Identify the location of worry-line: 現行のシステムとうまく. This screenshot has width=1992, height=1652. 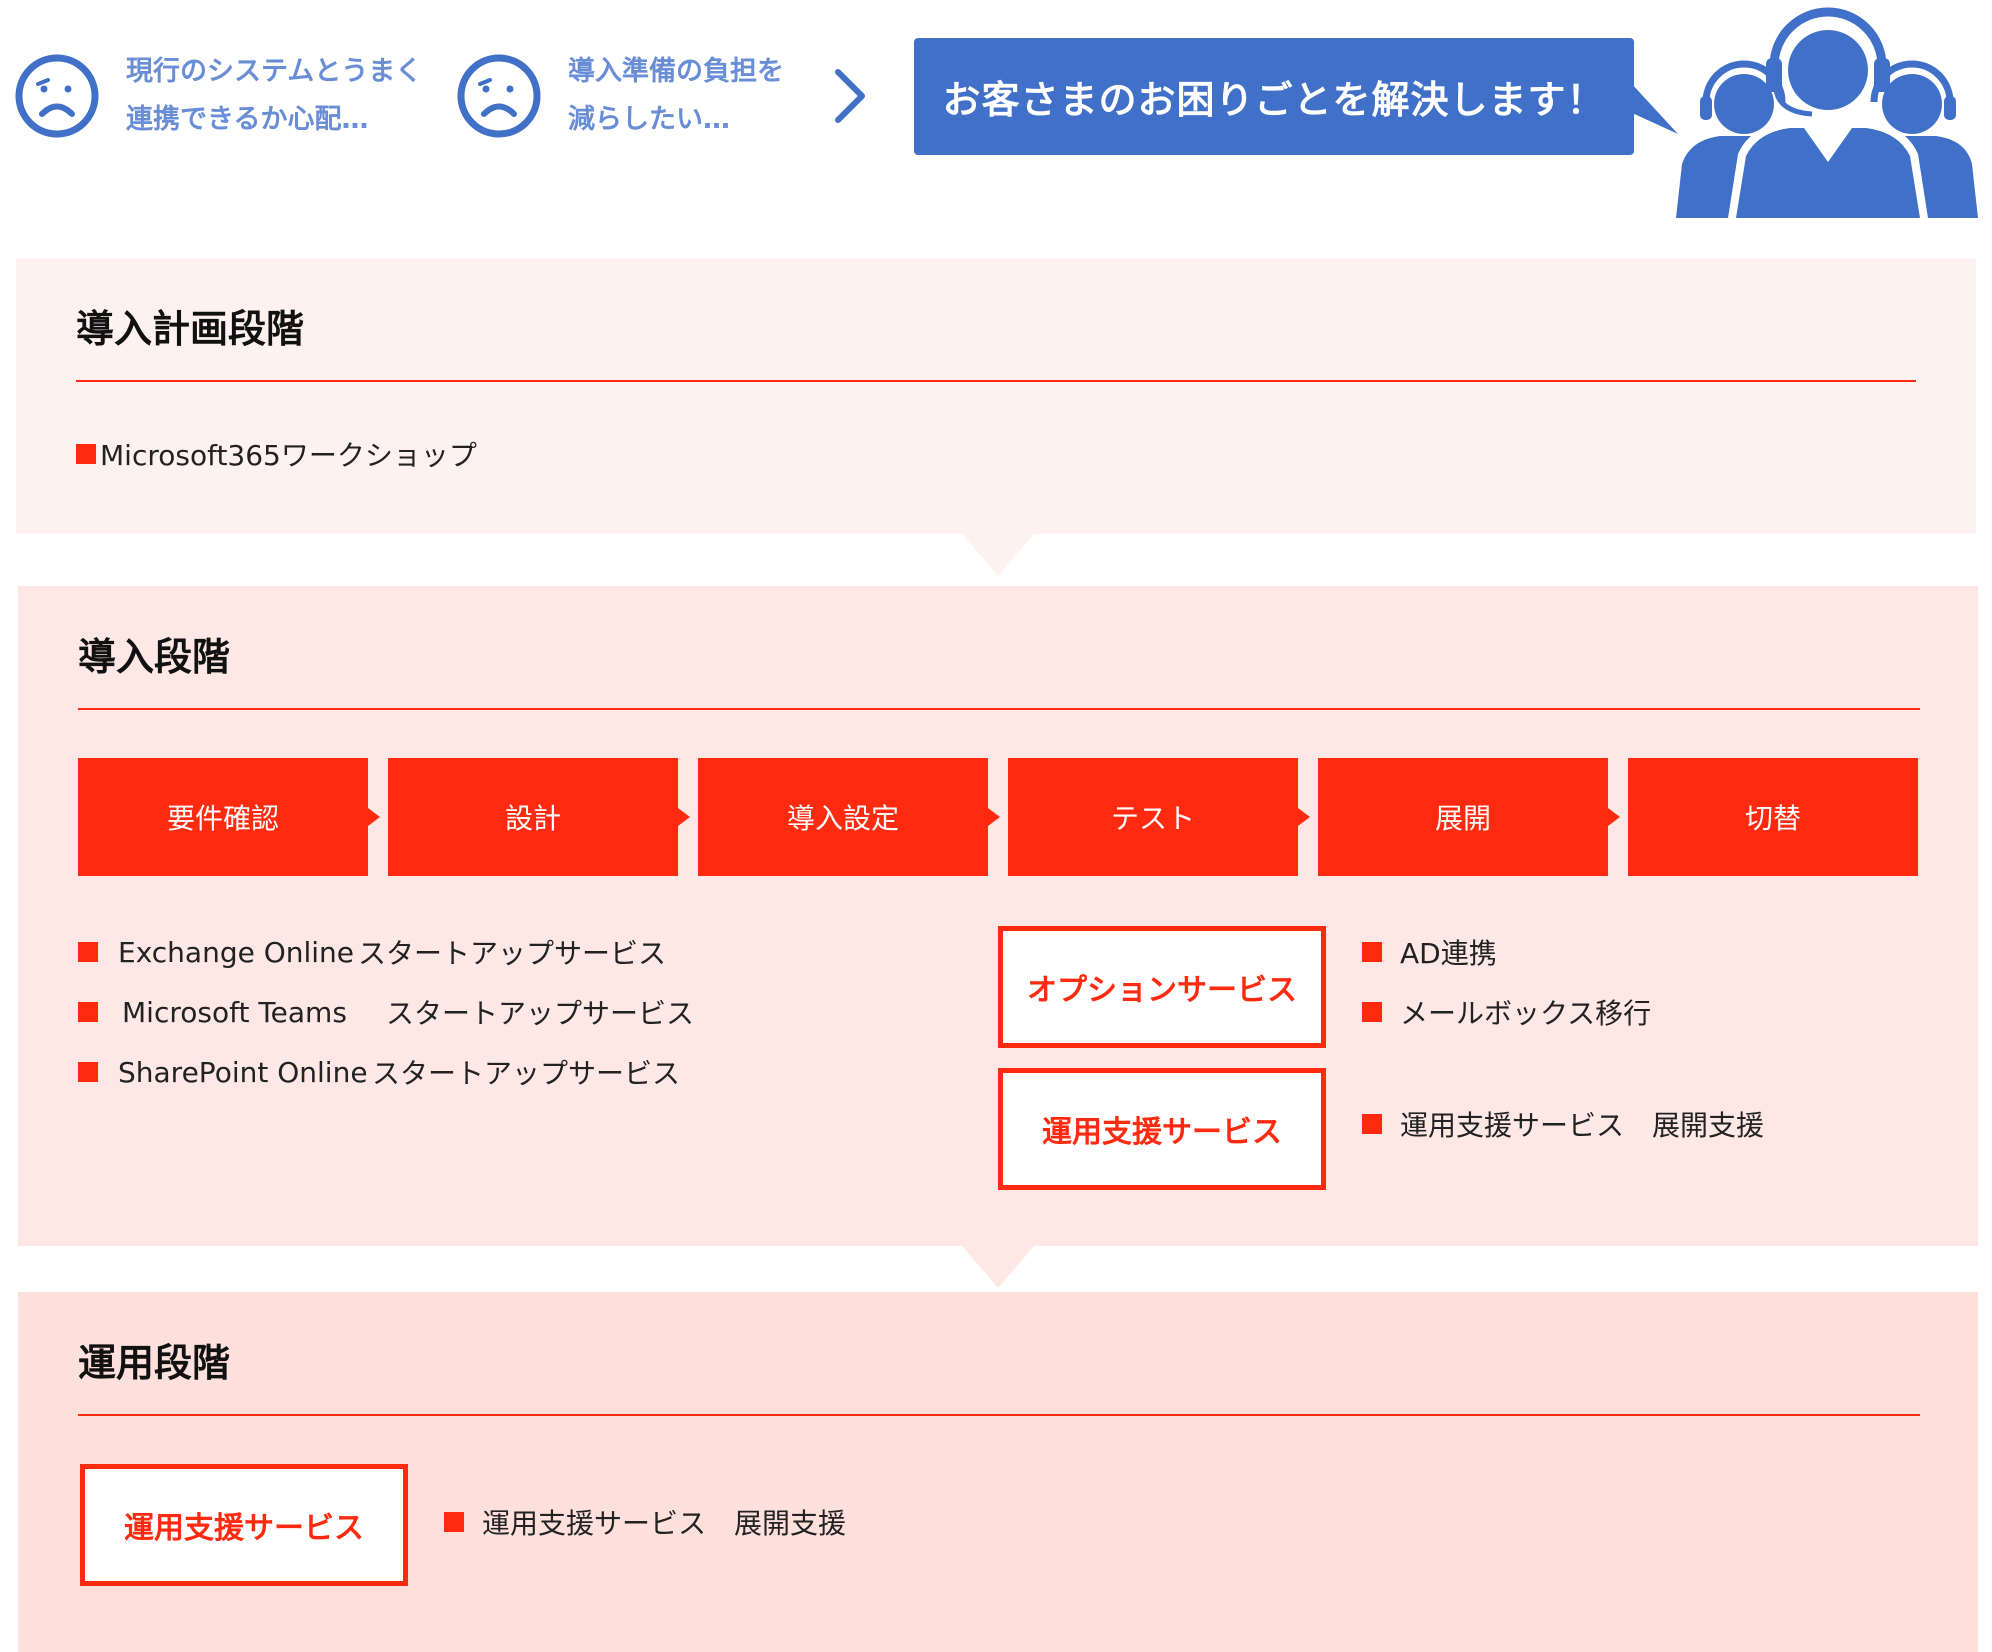
(274, 71).